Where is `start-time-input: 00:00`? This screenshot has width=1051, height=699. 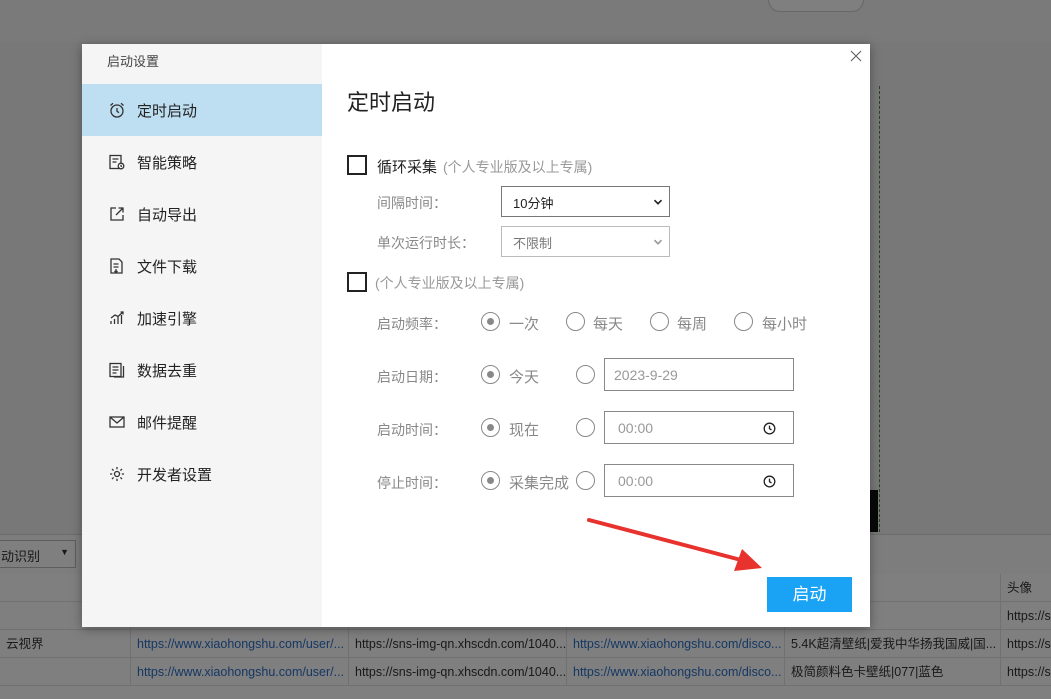
start-time-input: 00:00 is located at coordinates (699, 427).